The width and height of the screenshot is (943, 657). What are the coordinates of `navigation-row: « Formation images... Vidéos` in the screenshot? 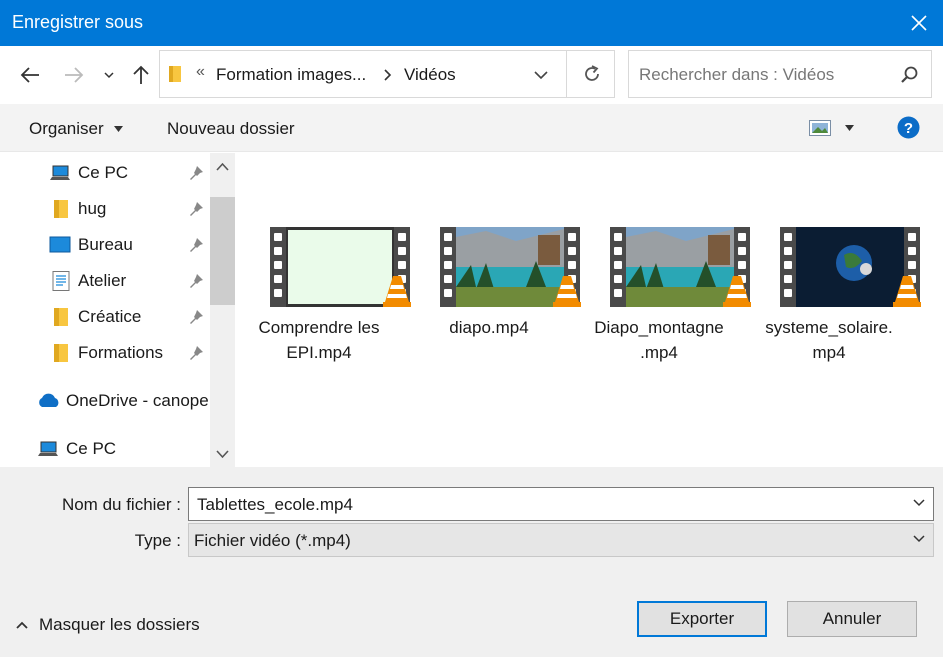 It's located at (471, 75).